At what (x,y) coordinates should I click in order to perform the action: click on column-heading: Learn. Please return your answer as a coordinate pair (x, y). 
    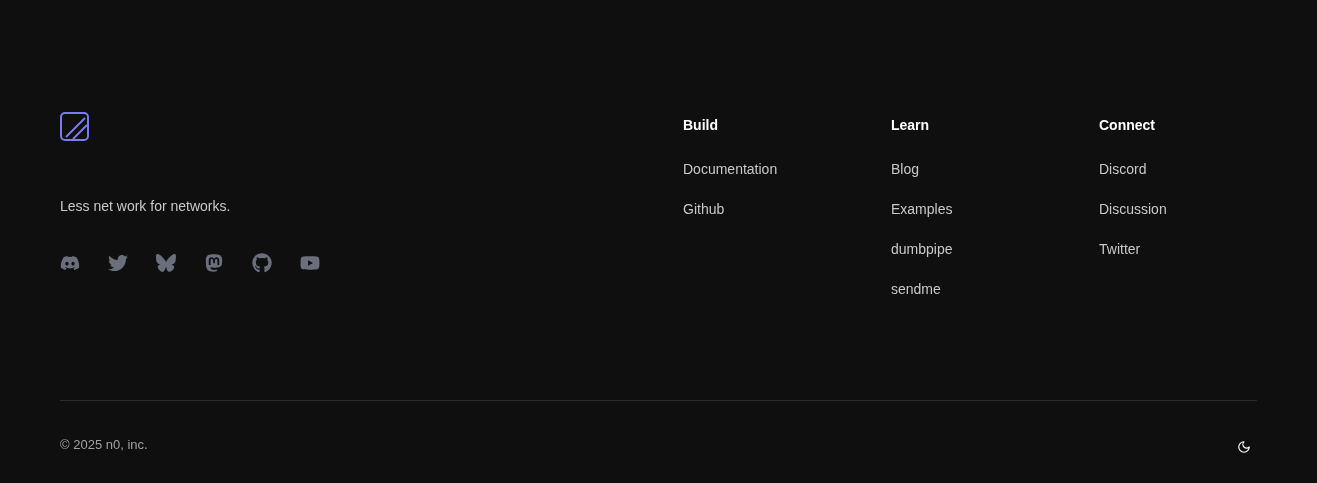
    Looking at the image, I should click on (911, 125).